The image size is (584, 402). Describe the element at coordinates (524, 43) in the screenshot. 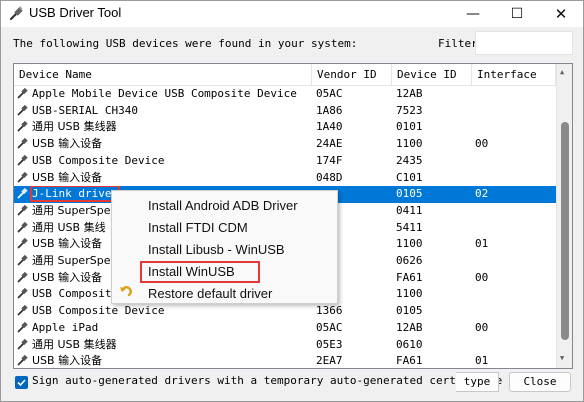

I see `filter-input` at that location.